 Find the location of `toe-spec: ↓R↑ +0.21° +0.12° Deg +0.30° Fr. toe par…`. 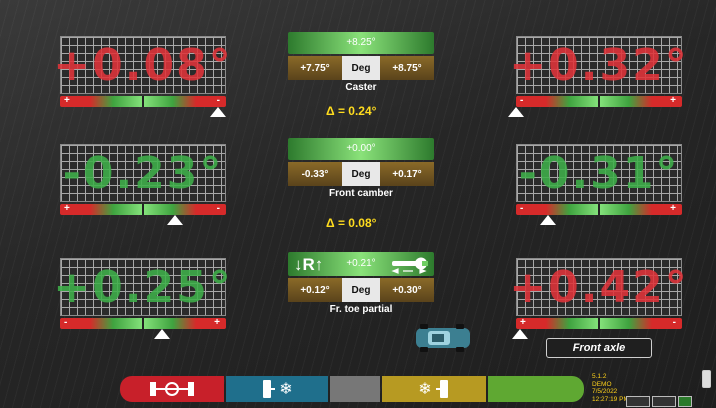

toe-spec: ↓R↑ +0.21° +0.12° Deg +0.30° Fr. toe par… is located at coordinates (361, 283).